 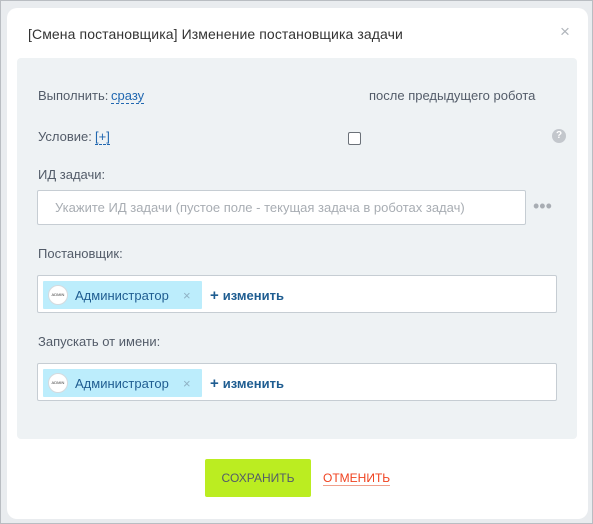 I want to click on help-icon: ?, so click(x=559, y=136).